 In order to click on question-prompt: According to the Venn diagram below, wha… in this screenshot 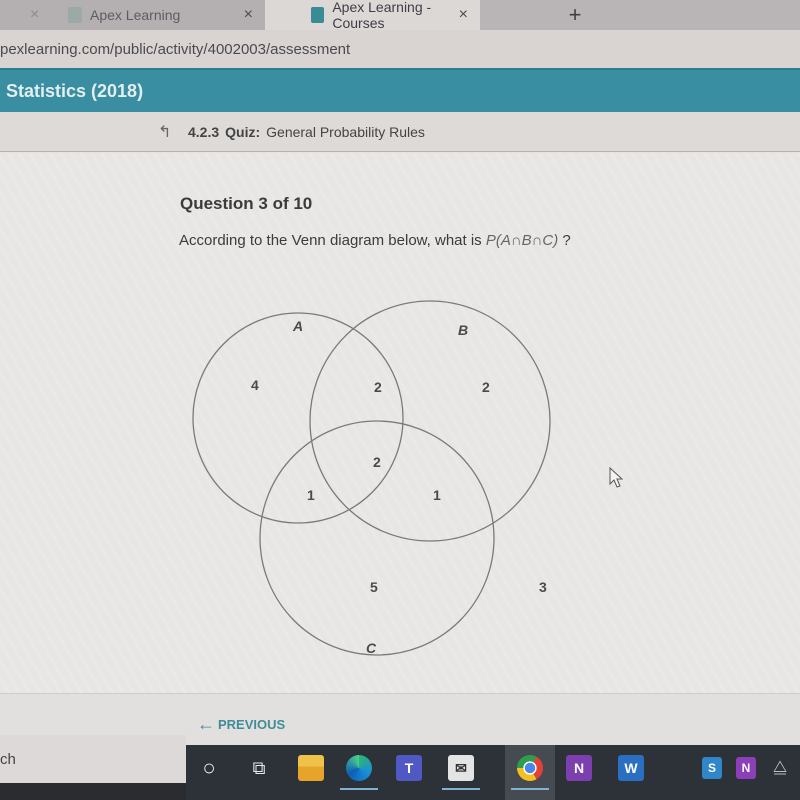, I will do `click(375, 240)`.